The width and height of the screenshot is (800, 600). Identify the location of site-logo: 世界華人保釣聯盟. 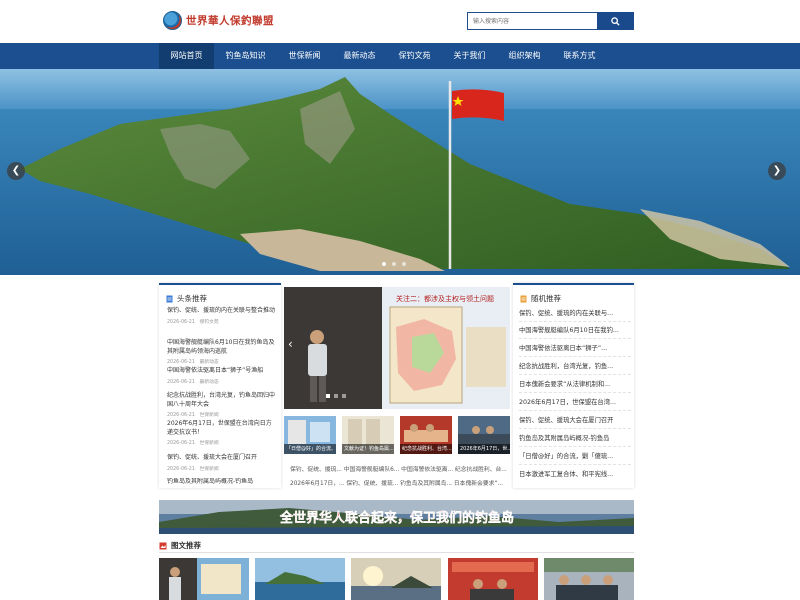
(218, 20).